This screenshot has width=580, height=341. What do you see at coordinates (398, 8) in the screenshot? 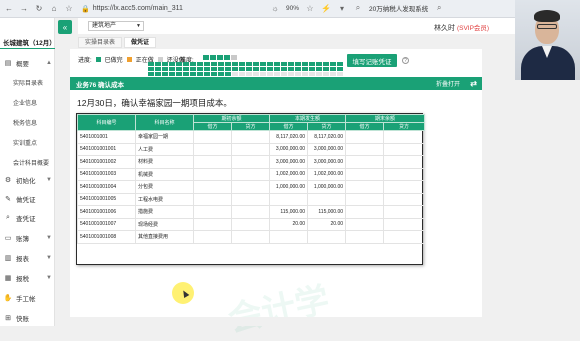
I see `news-ticker: 20万纳税人发现系统` at bounding box center [398, 8].